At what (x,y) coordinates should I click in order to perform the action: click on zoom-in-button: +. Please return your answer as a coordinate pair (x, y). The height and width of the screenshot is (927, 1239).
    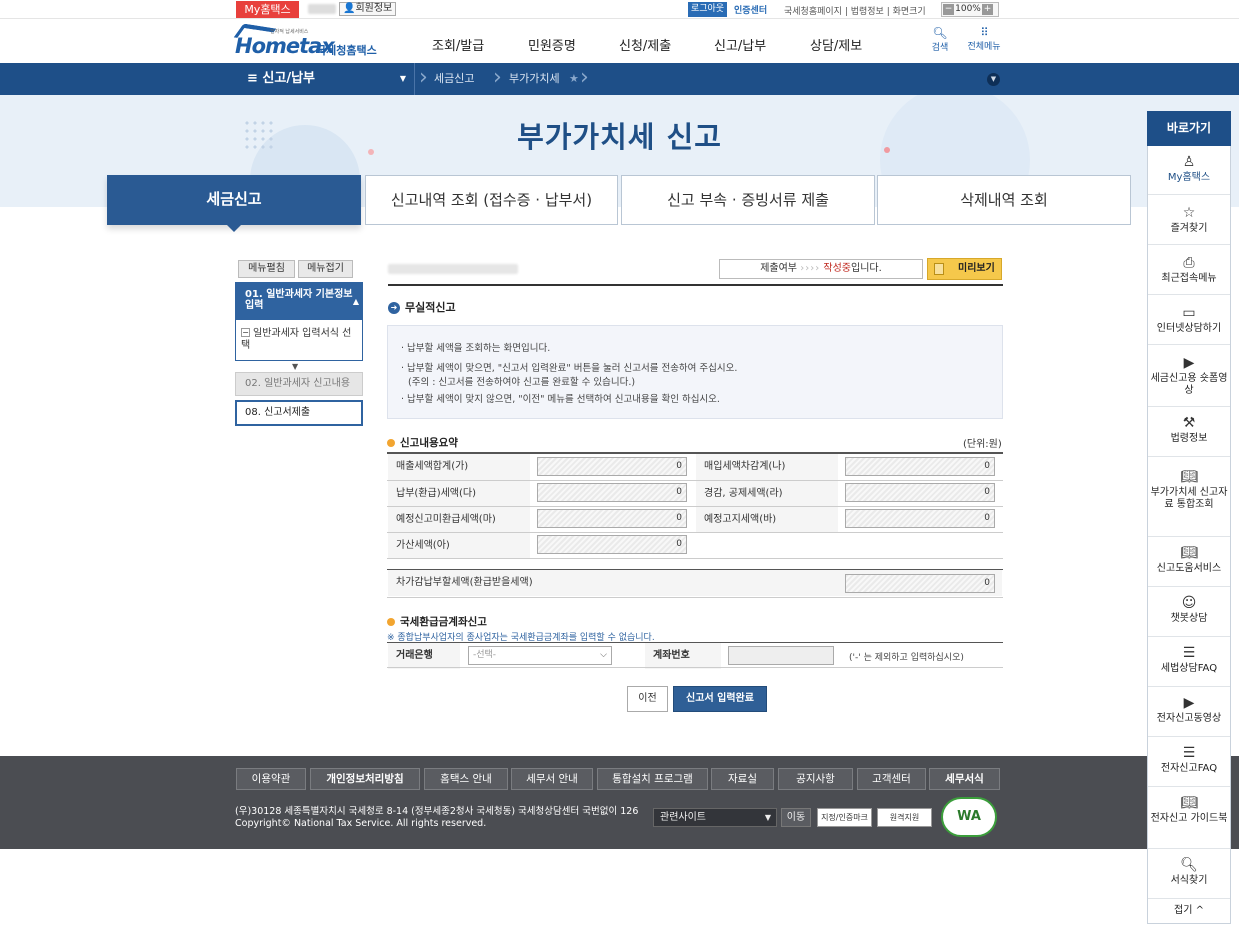
    Looking at the image, I should click on (987, 9).